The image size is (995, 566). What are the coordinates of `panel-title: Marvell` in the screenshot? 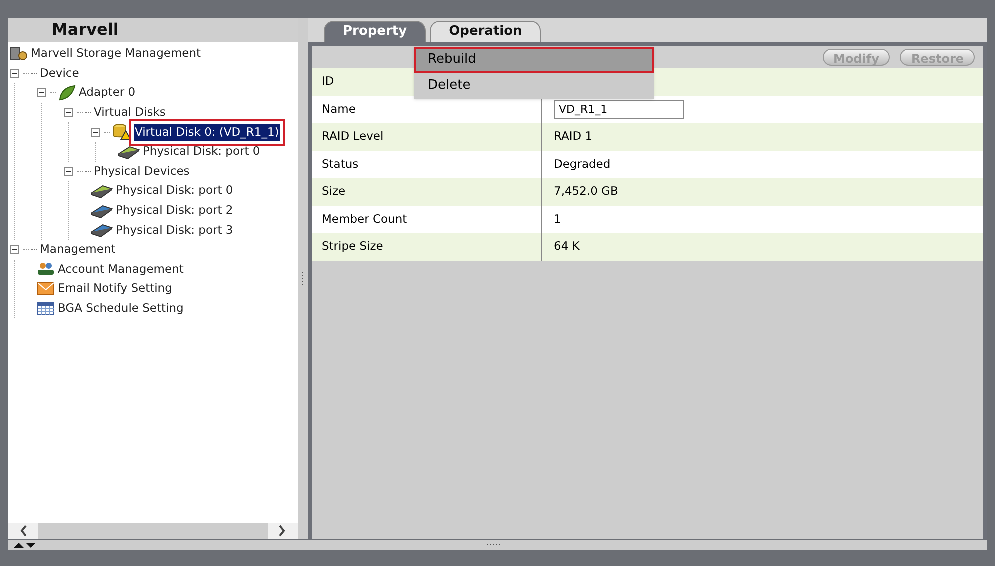 It's located at (153, 30).